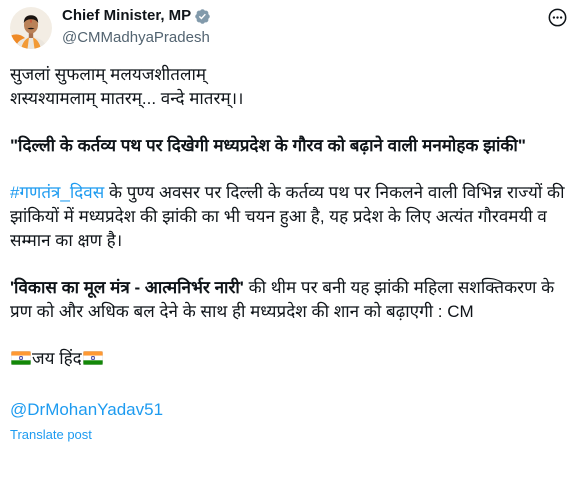 This screenshot has width=585, height=496. Describe the element at coordinates (57, 192) in the screenshot. I see `hashtag-link: #गणतंत्र_दिवस` at that location.